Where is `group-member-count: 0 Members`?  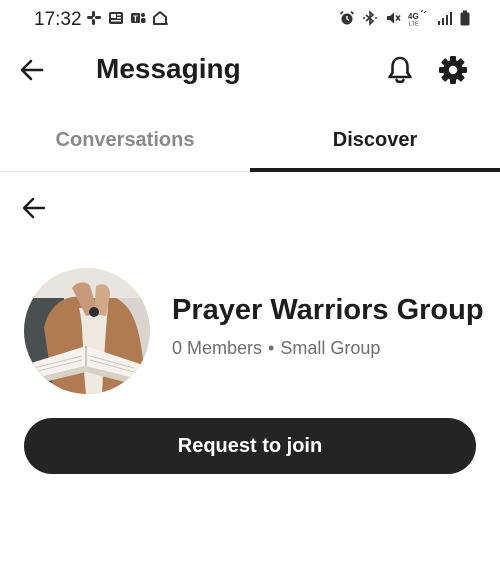 group-member-count: 0 Members is located at coordinates (217, 348).